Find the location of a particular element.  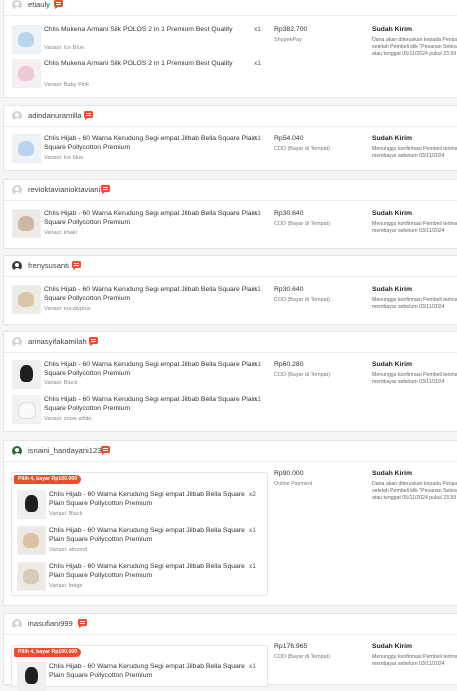

order-price: Rp382.700 is located at coordinates (291, 29).